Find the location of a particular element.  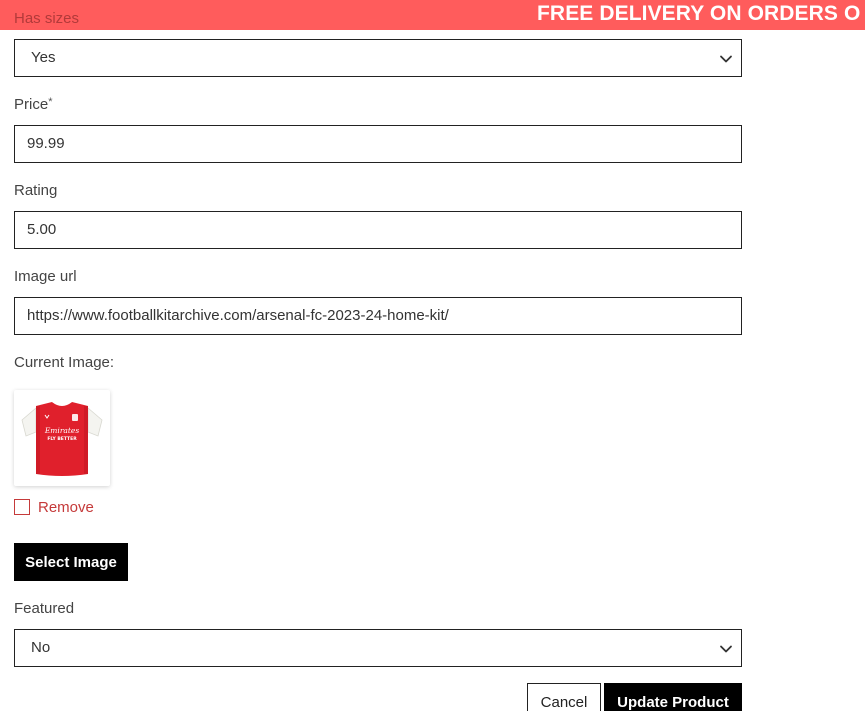

banner-message: FREE DELIVERY ON ORDERS O is located at coordinates (699, 13).